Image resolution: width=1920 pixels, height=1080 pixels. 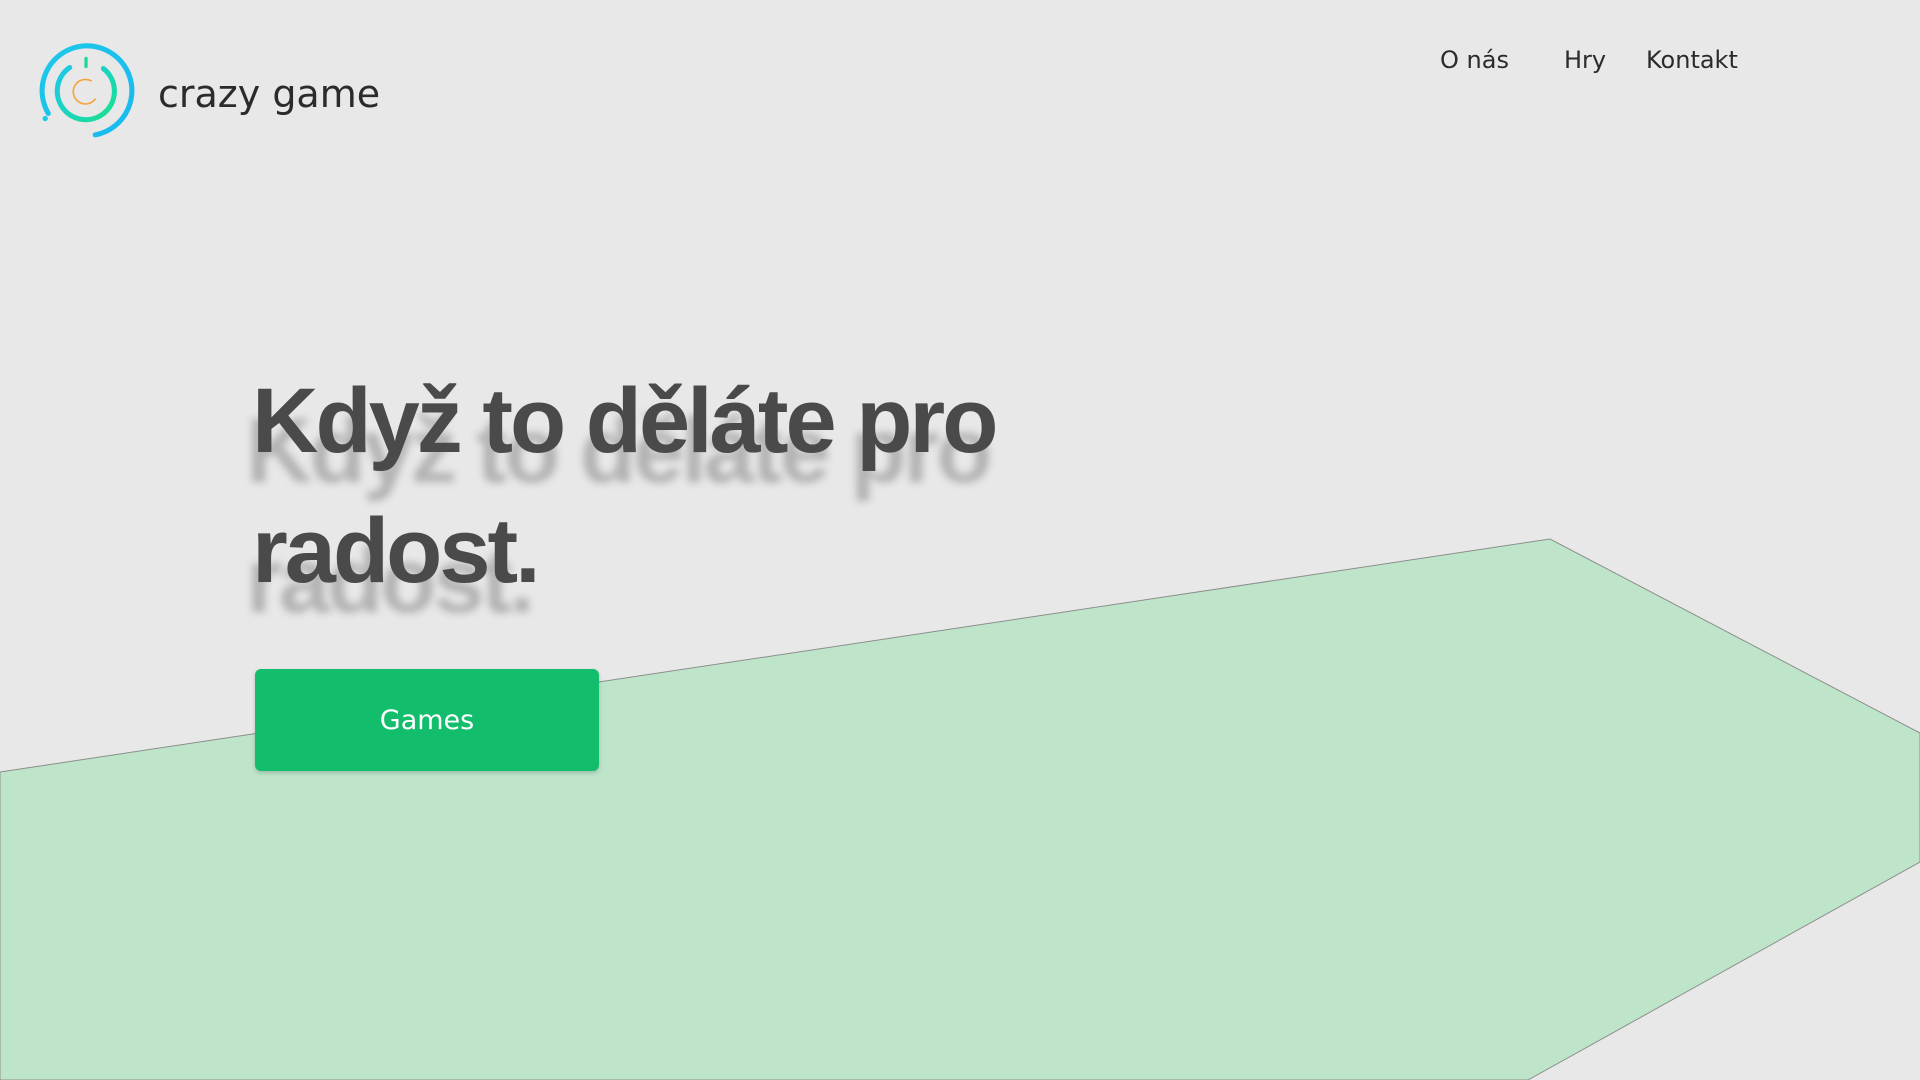 I want to click on hero-section: Když to děláte pro radost., so click(x=702, y=486).